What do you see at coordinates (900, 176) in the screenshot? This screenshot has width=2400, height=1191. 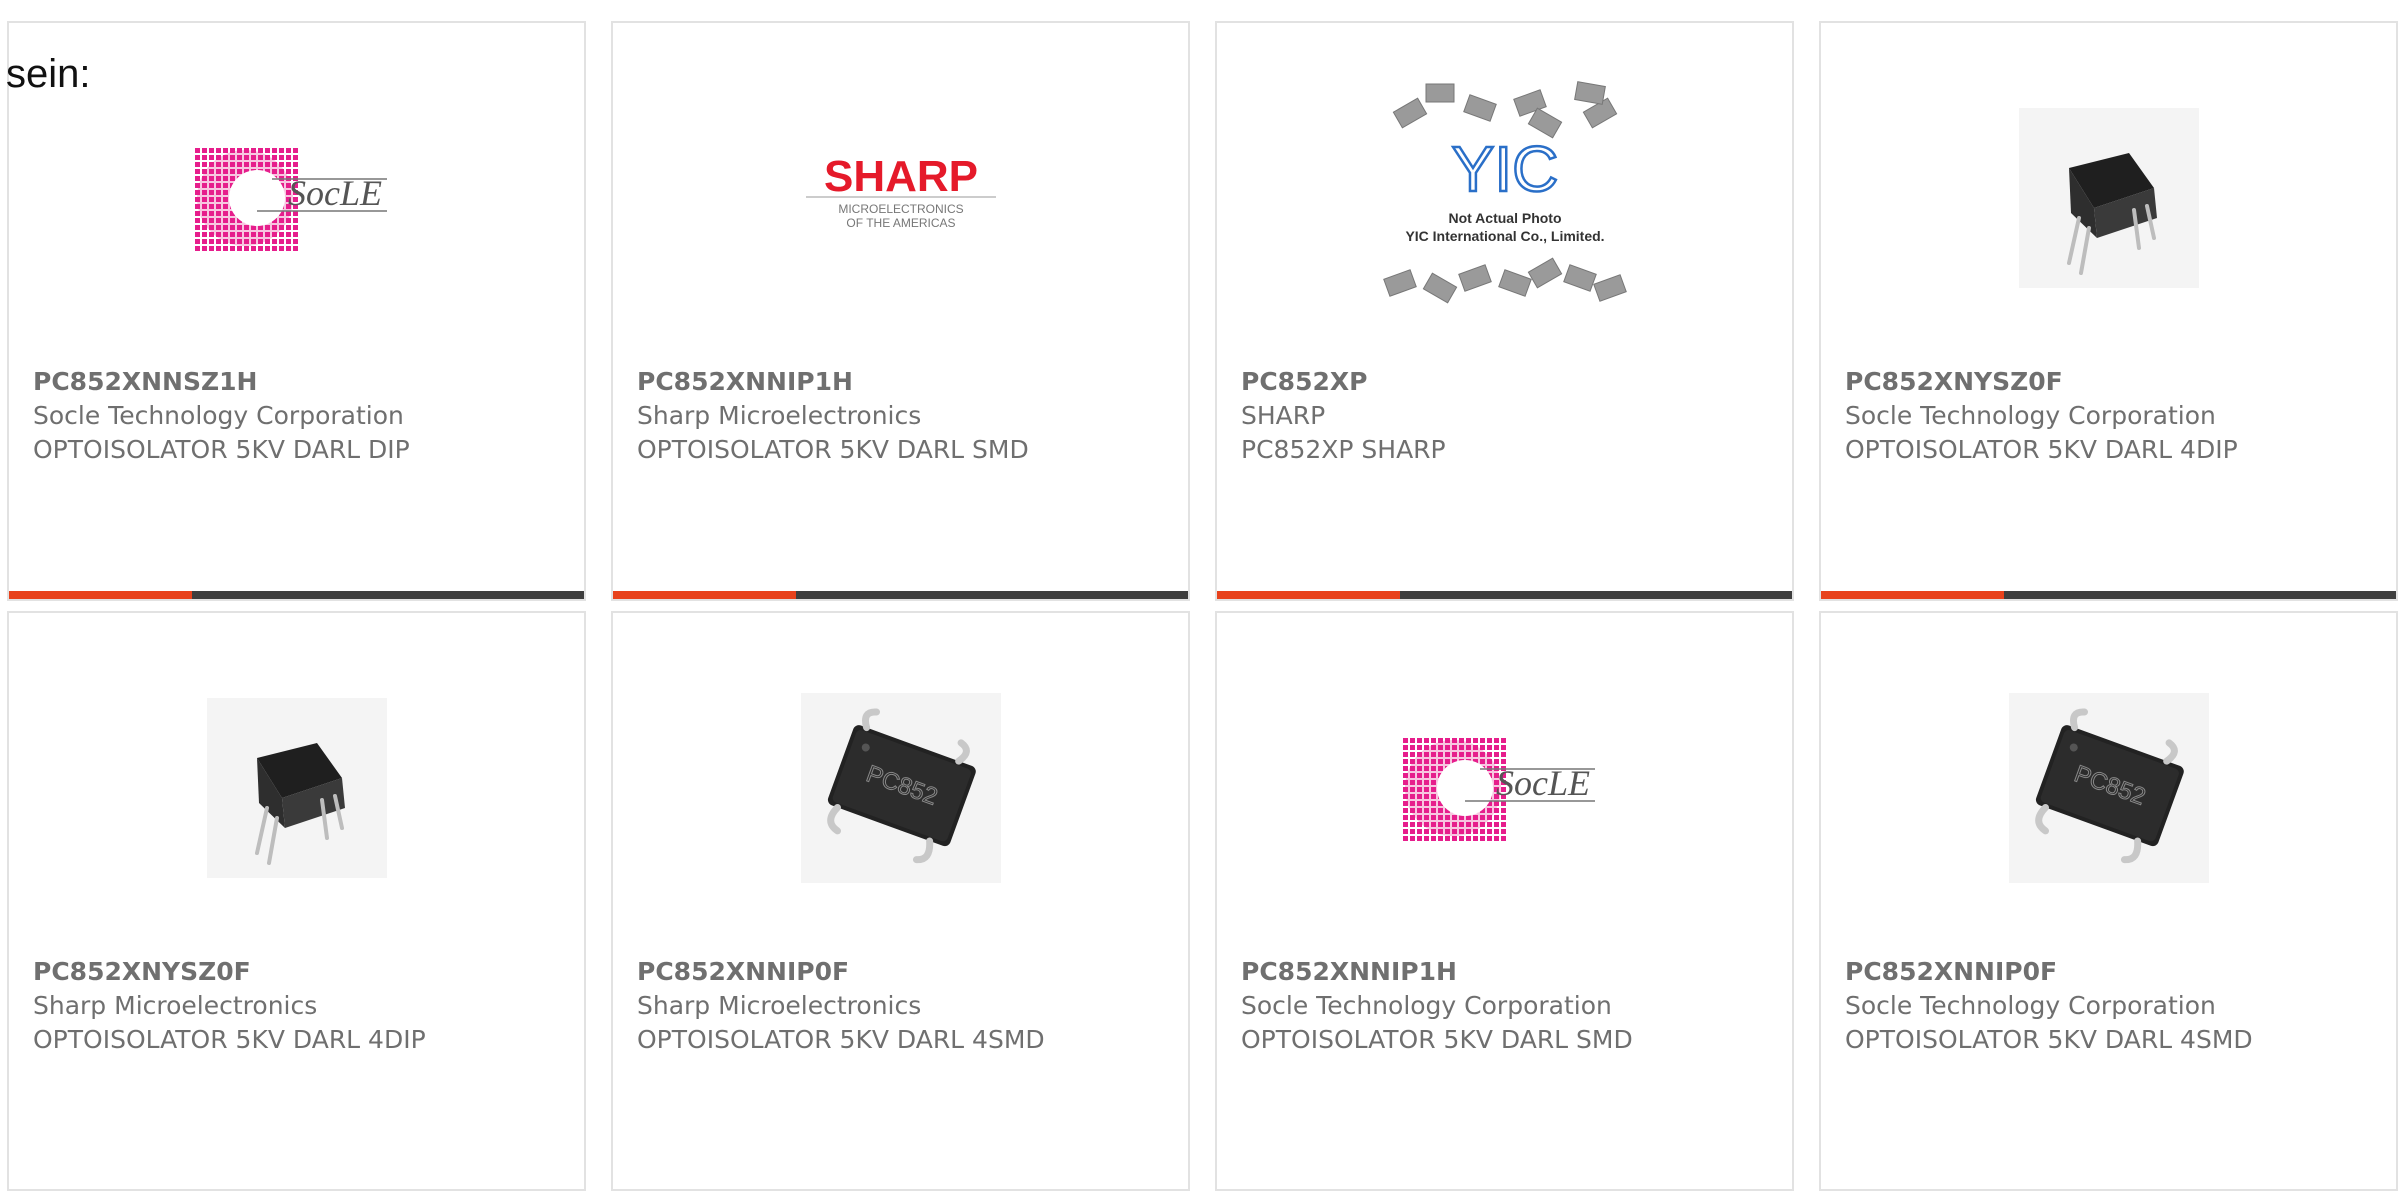 I see `svg-text: SHARP` at bounding box center [900, 176].